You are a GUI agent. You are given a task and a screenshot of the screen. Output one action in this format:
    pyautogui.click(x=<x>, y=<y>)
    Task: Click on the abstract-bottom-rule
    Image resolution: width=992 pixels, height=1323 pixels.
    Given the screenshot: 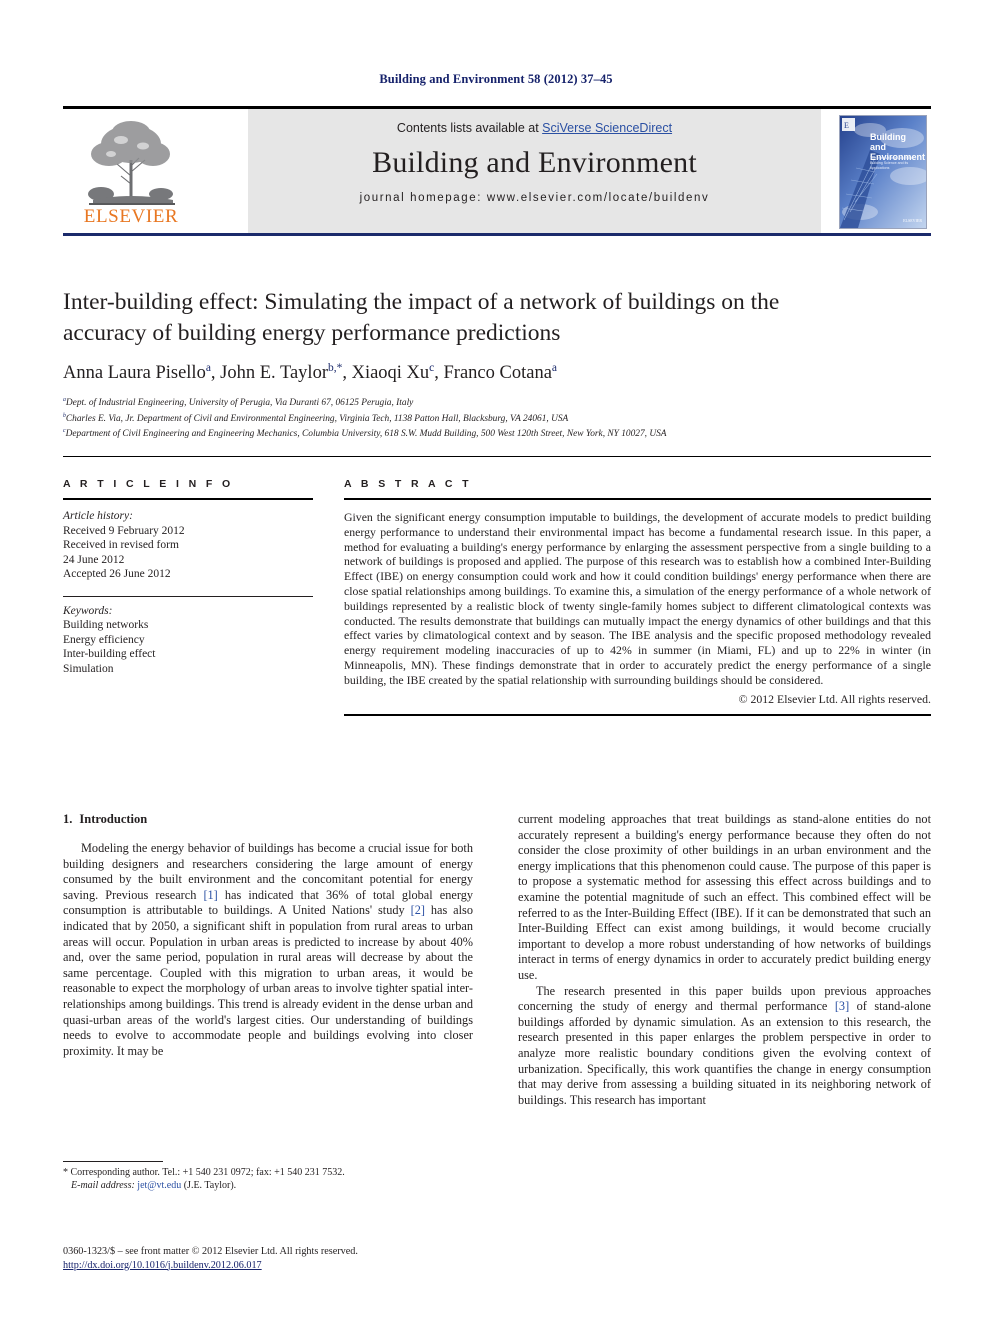 What is the action you would take?
    pyautogui.click(x=637, y=714)
    